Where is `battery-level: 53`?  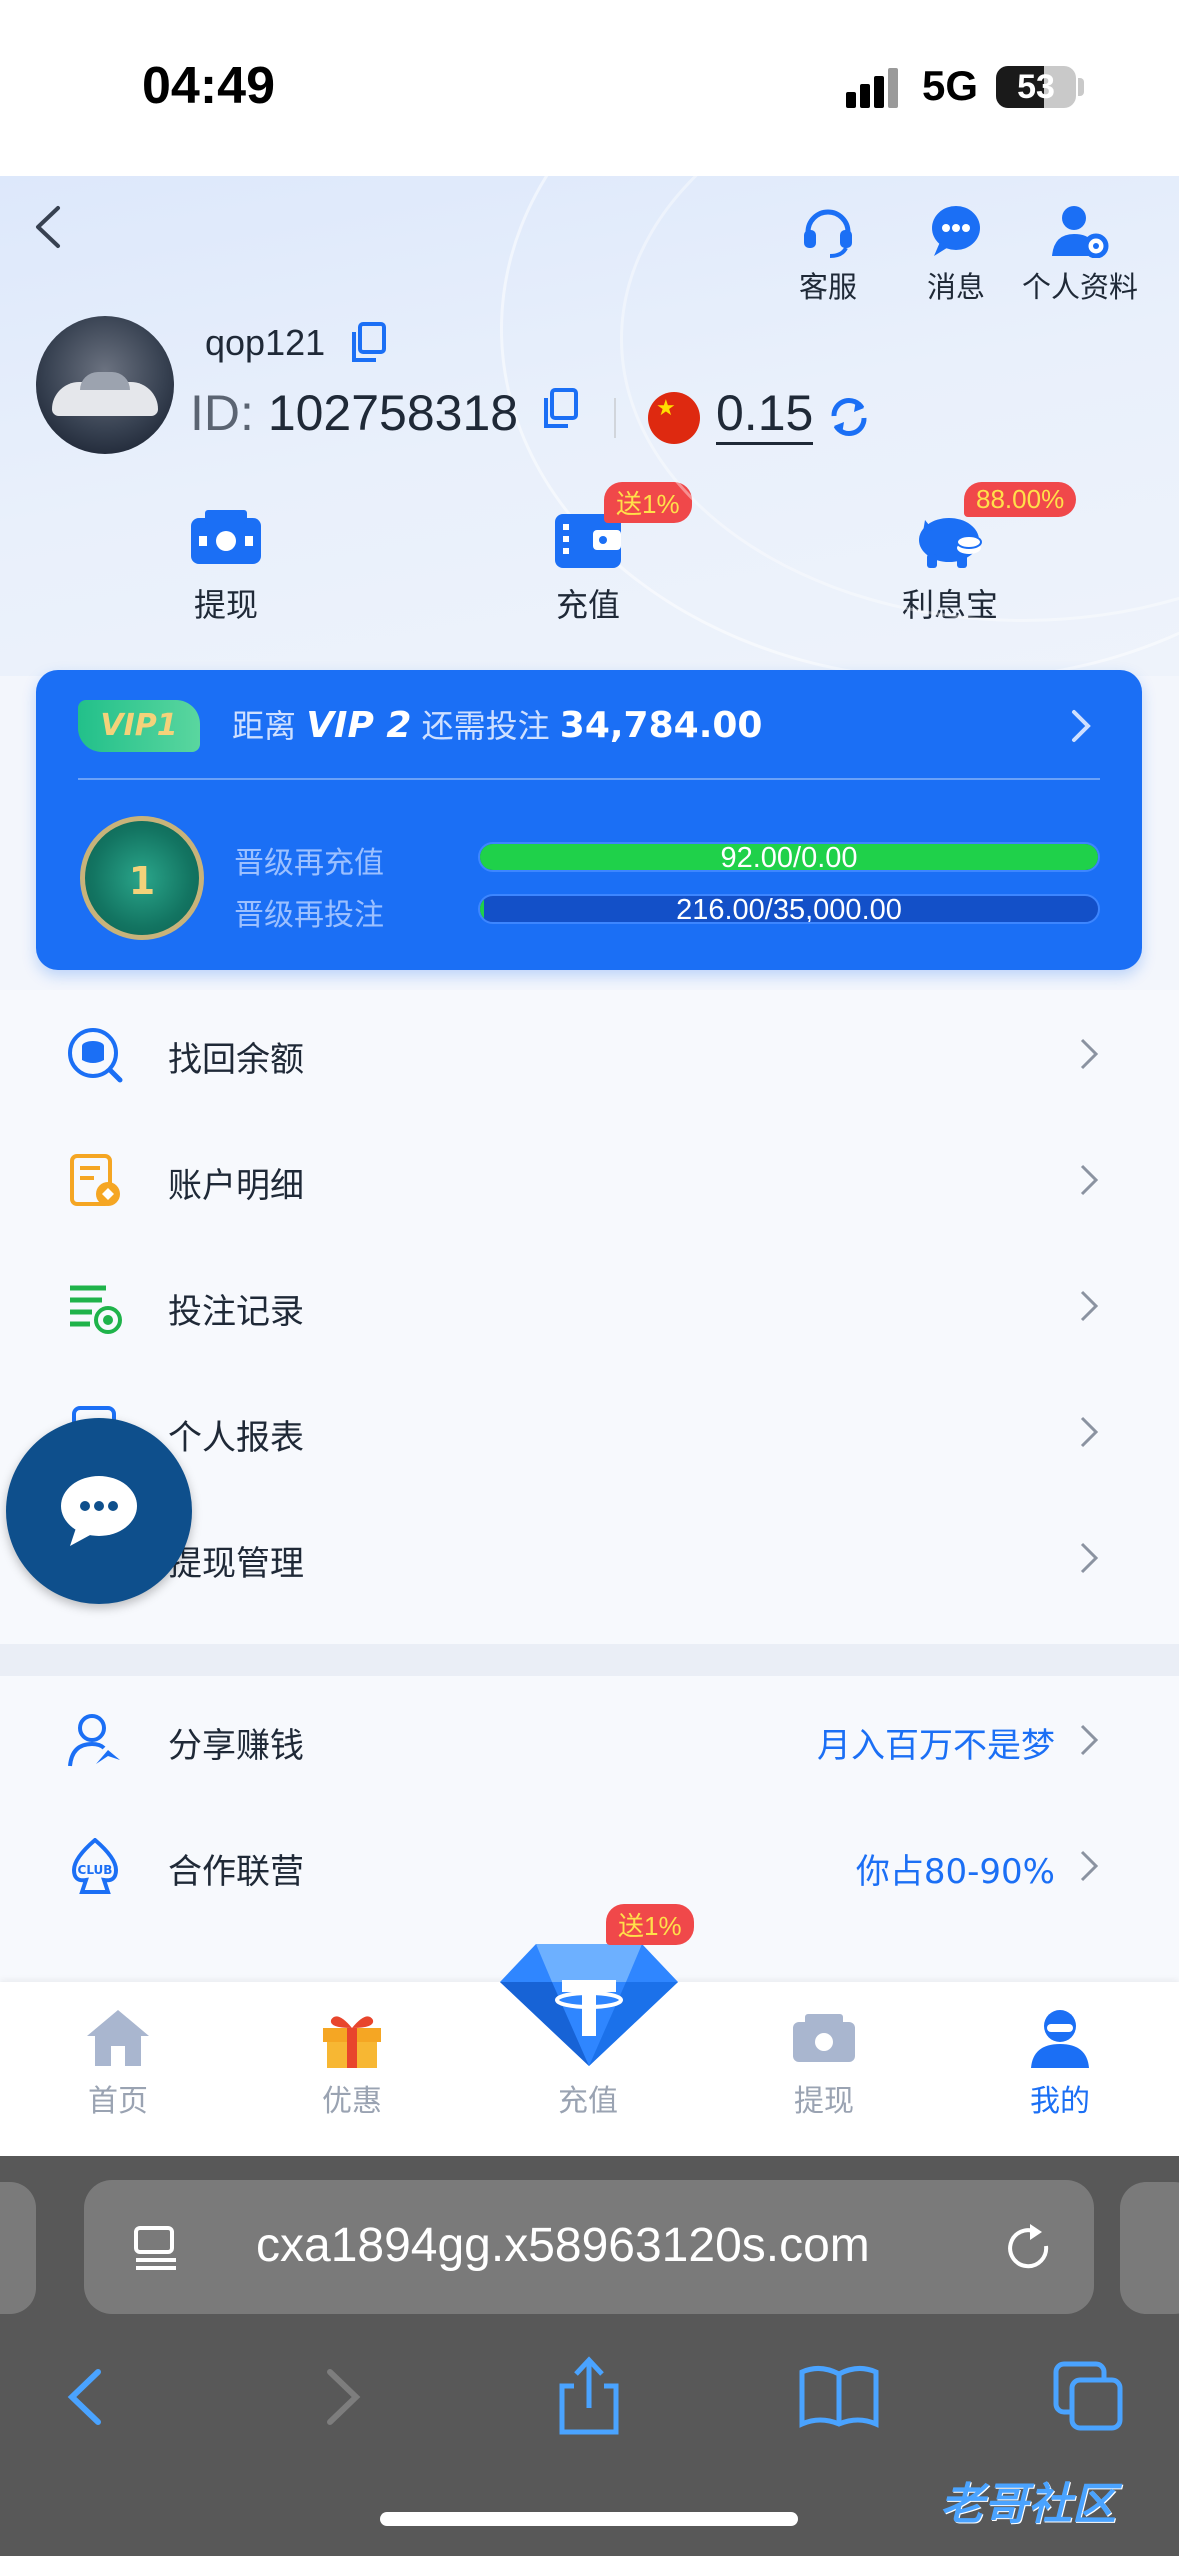 battery-level: 53 is located at coordinates (1036, 87).